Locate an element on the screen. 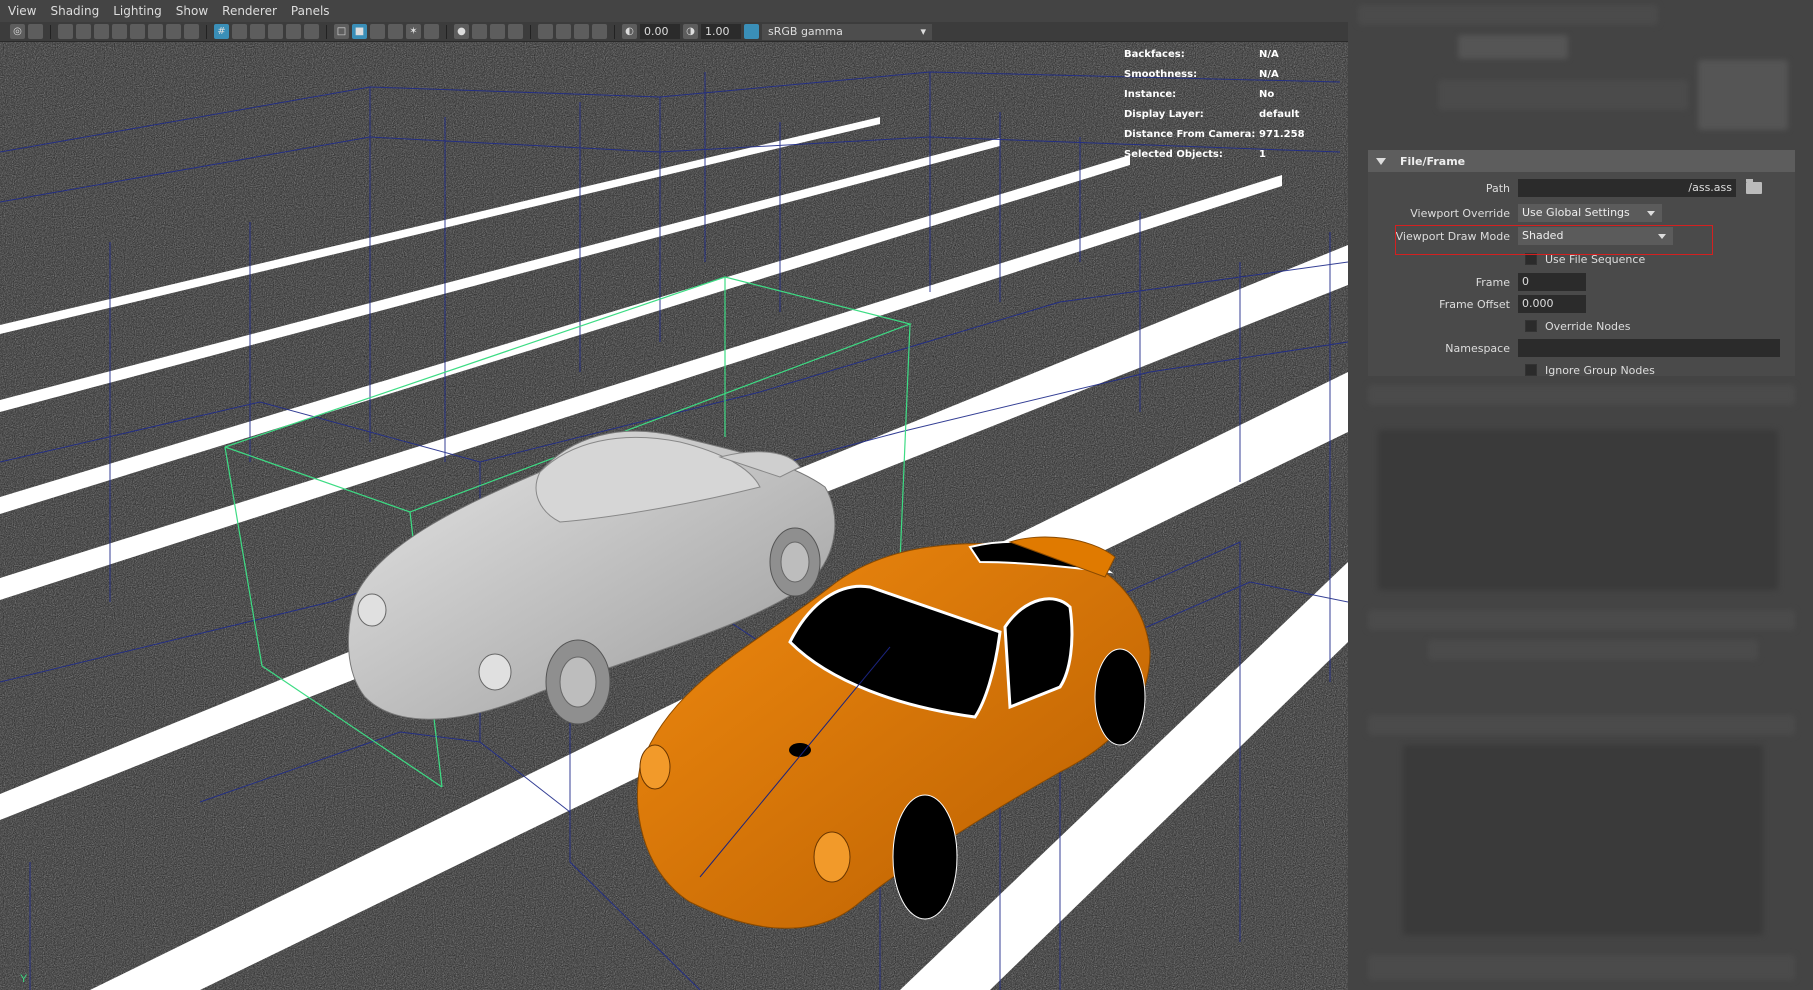 This screenshot has height=990, width=1813. path-field: /ass.ass is located at coordinates (1627, 188).